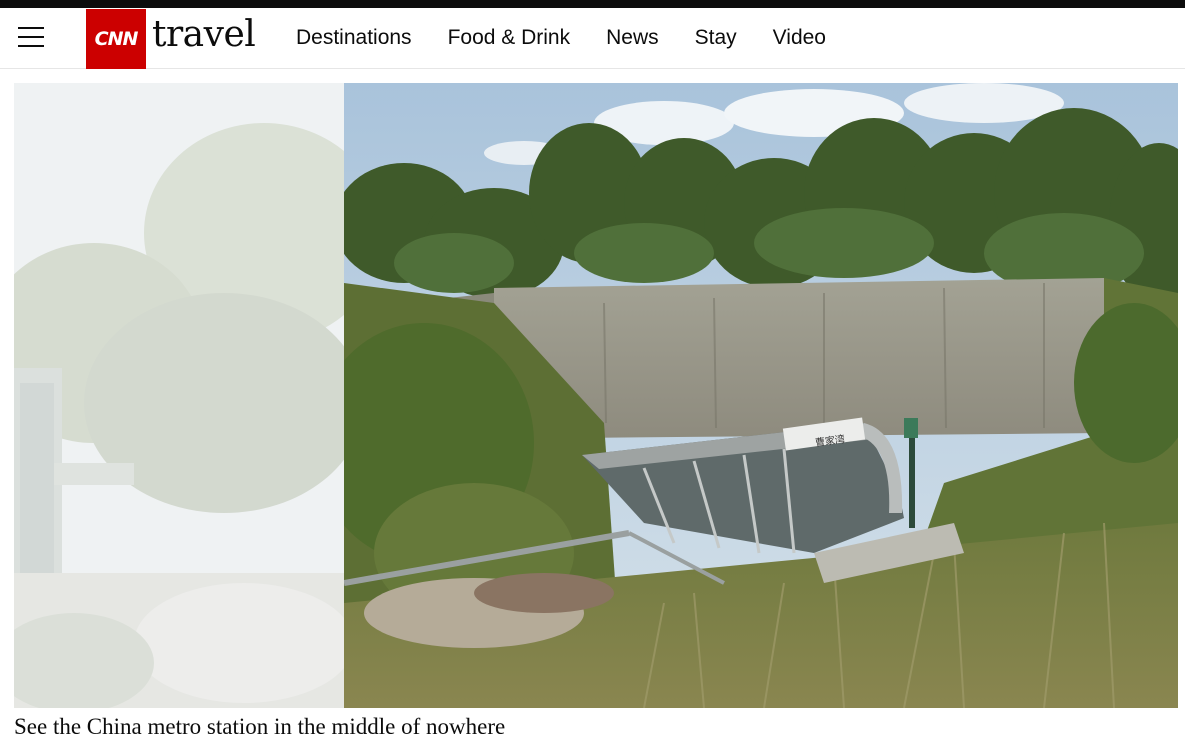 The height and width of the screenshot is (750, 1185). Describe the element at coordinates (632, 38) in the screenshot. I see `nav-news: News` at that location.